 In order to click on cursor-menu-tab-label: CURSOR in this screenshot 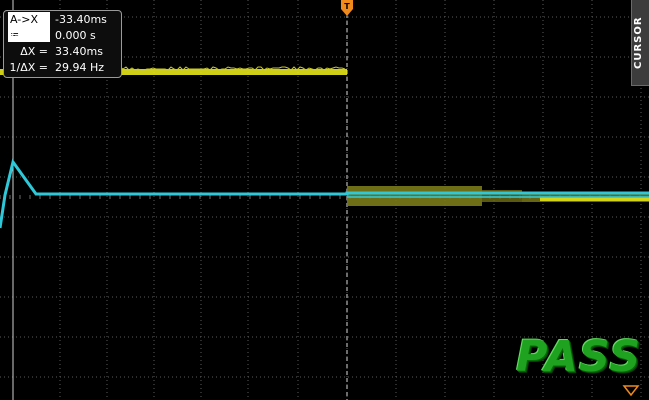, I will do `click(640, 43)`.